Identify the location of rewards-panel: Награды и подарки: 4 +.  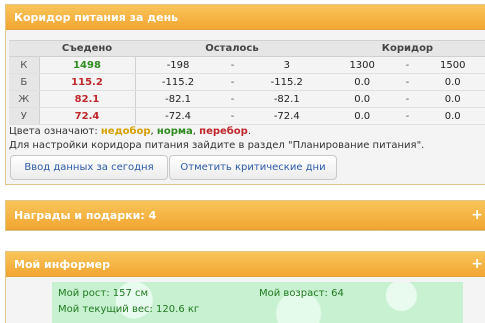
(245, 215).